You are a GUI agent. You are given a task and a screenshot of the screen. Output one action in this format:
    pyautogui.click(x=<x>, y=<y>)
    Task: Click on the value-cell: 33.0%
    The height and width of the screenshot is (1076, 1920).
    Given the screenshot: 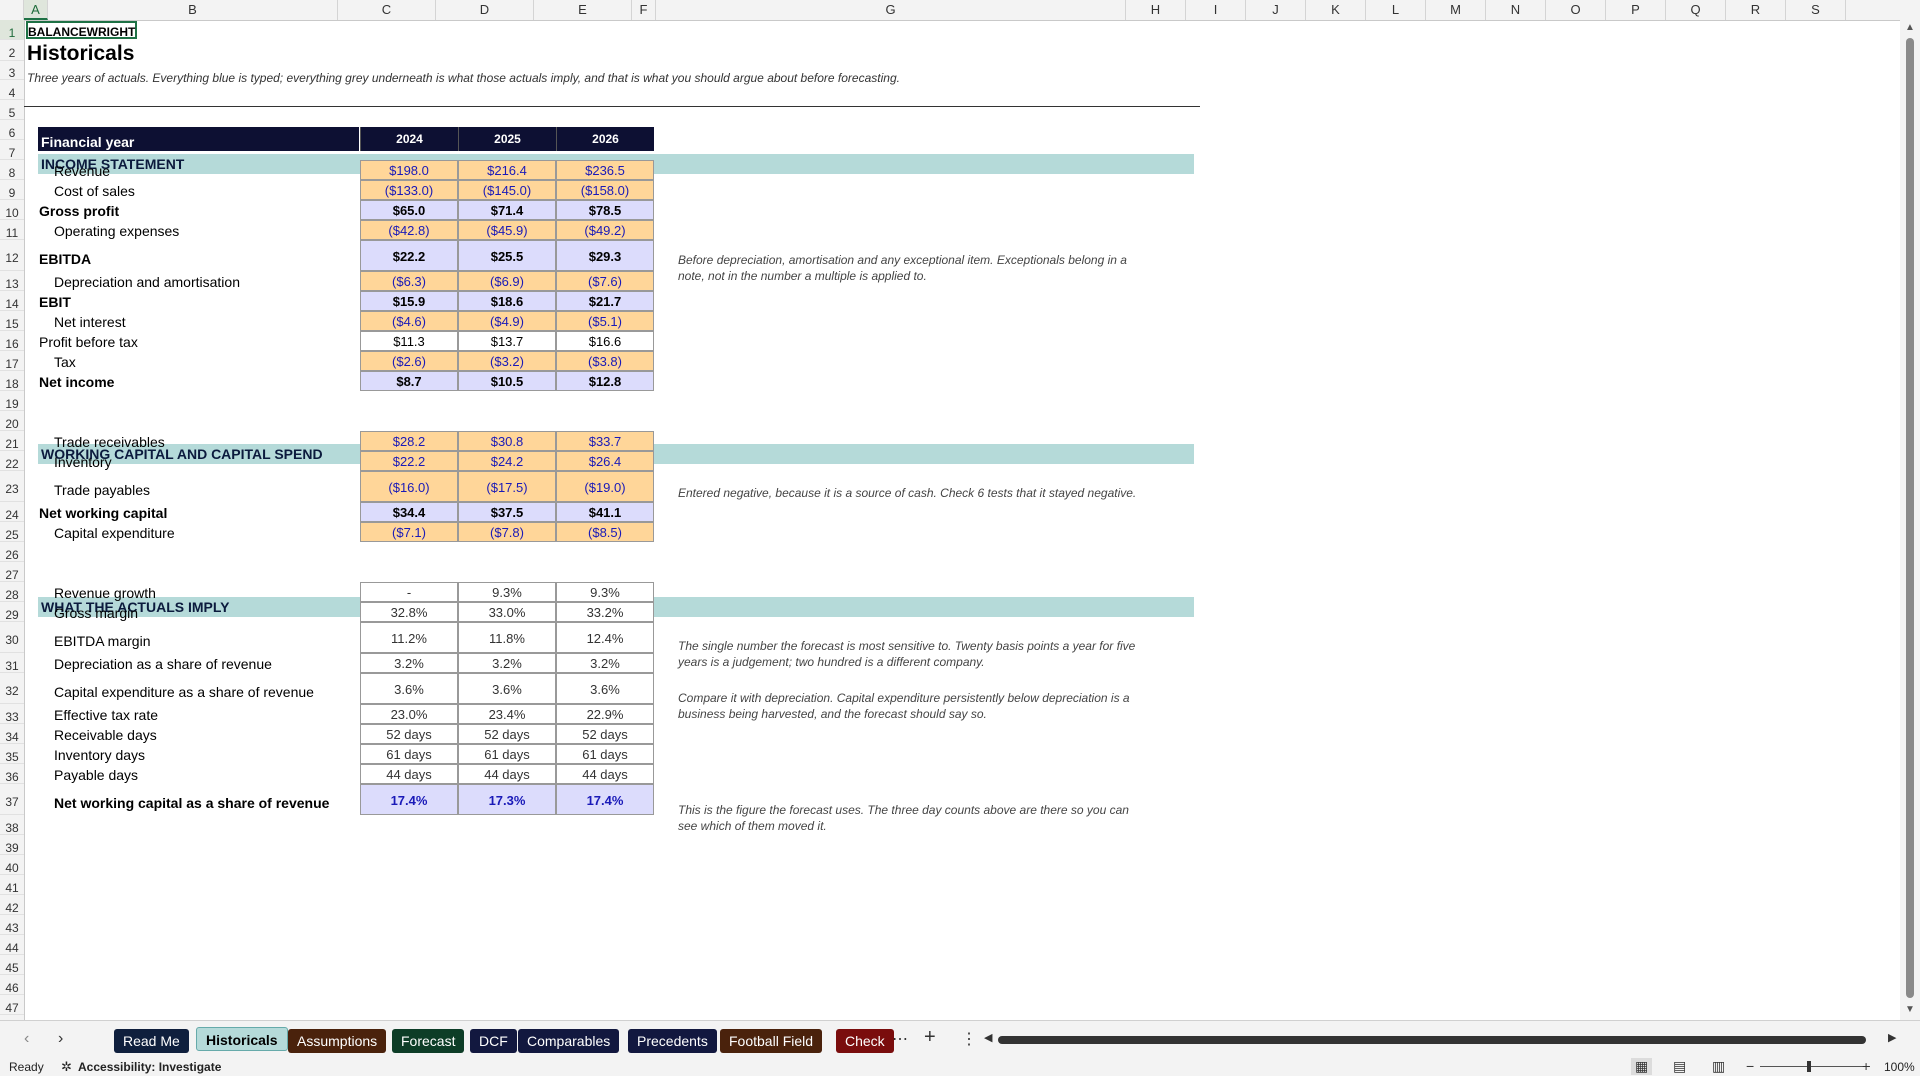 What is the action you would take?
    pyautogui.click(x=507, y=612)
    